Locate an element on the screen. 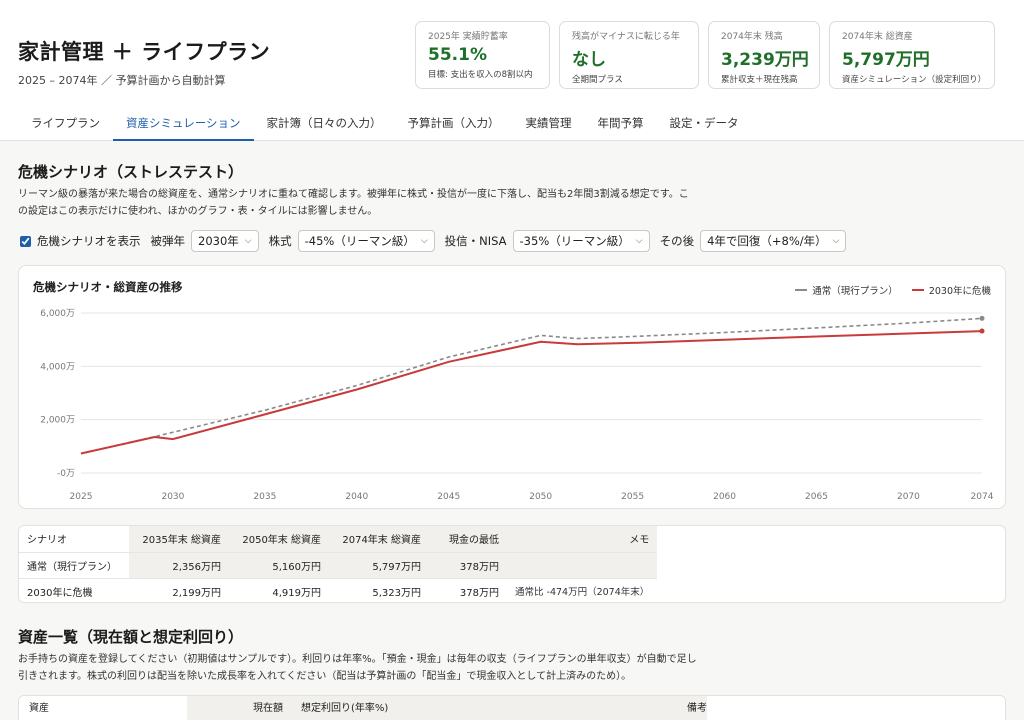  tab-settings-data: 設定・データ is located at coordinates (704, 123).